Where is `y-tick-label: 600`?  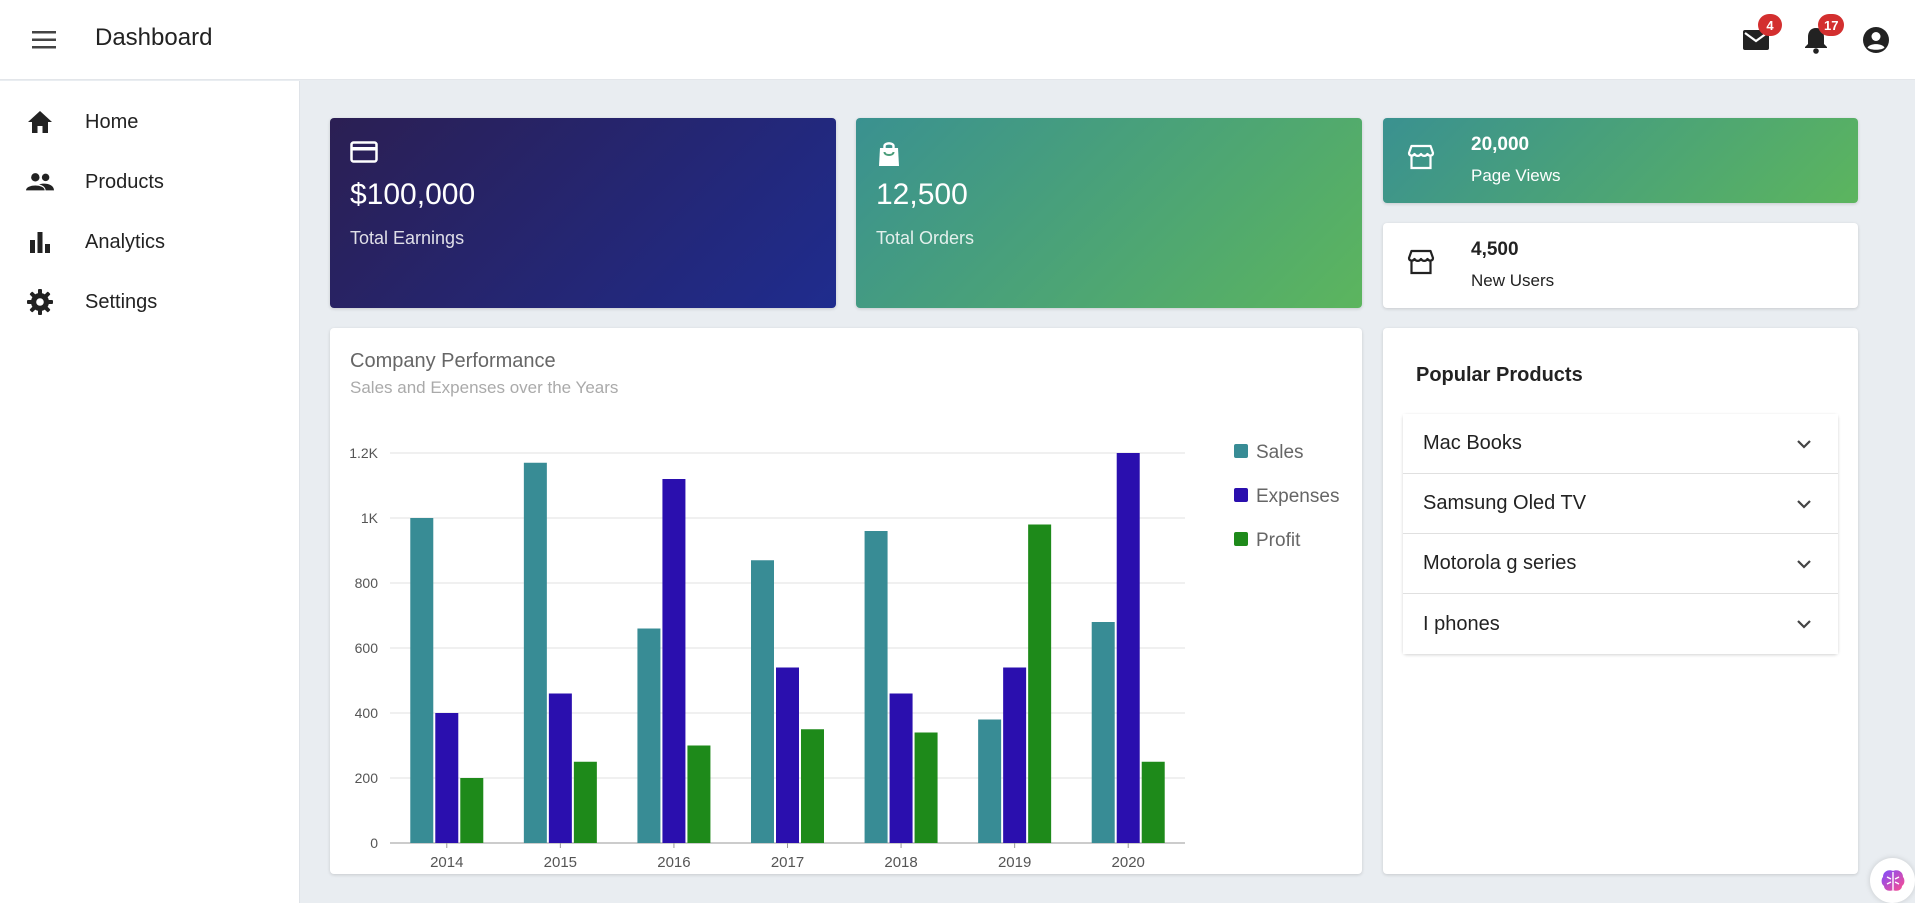 y-tick-label: 600 is located at coordinates (367, 648).